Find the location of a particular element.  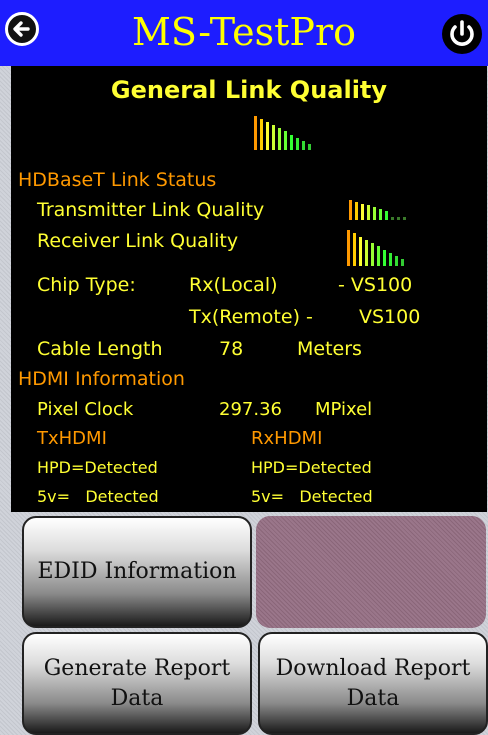

hdmi-heading: HDMI Information is located at coordinates (101, 379).